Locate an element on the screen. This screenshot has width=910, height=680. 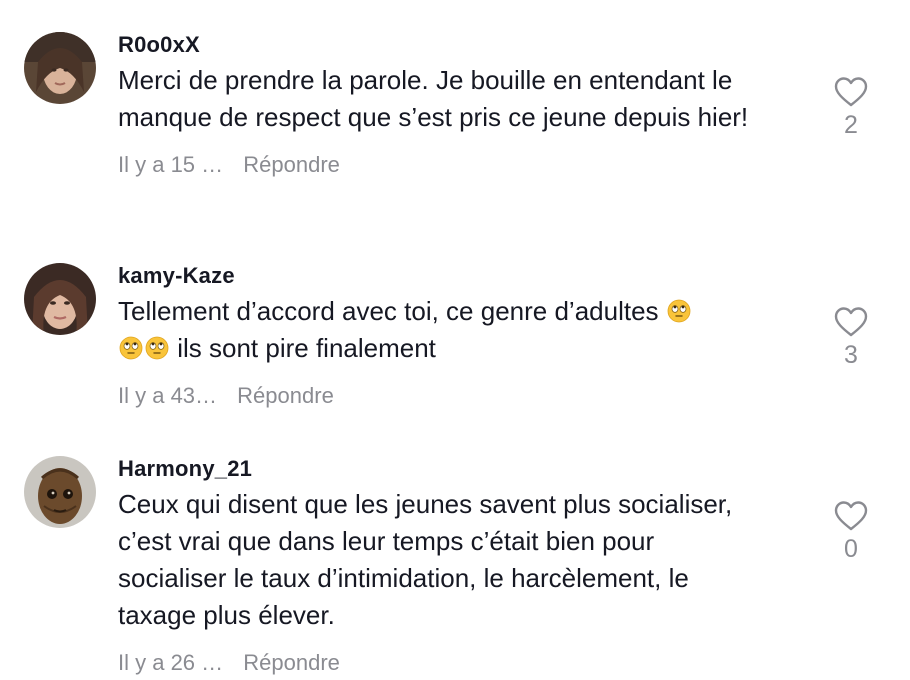
like-count: 0 is located at coordinates (851, 549).